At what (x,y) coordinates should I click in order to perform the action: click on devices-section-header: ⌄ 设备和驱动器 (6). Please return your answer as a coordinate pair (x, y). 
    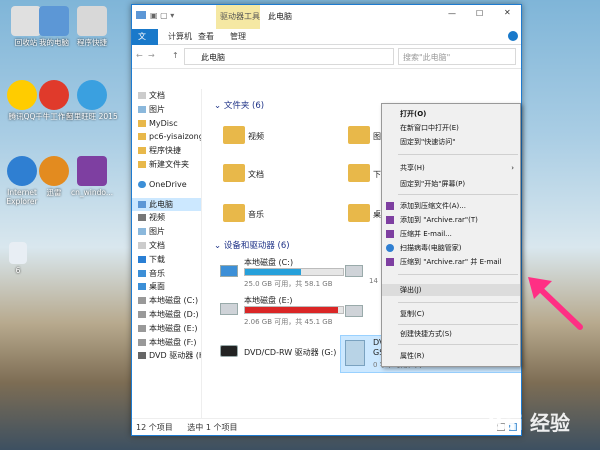
    Looking at the image, I should click on (252, 245).